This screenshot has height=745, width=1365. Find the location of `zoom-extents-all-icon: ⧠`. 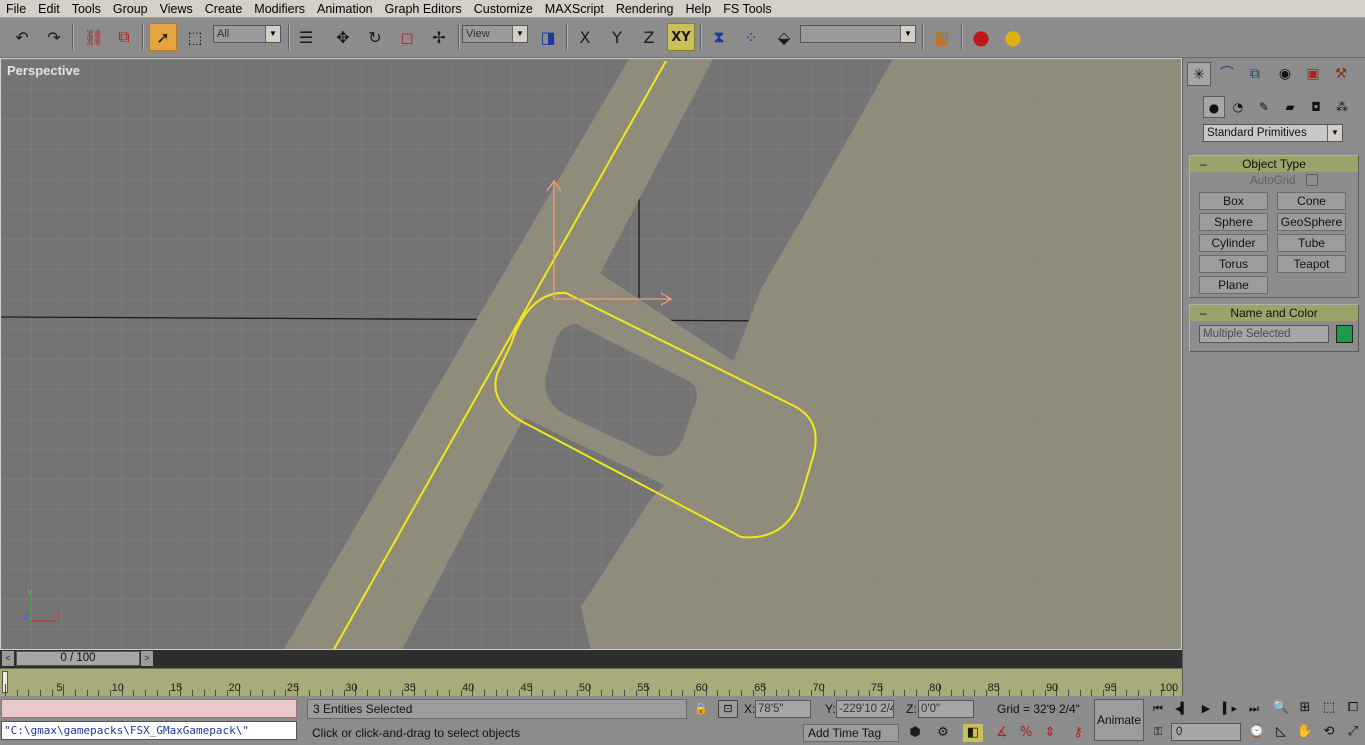

zoom-extents-all-icon: ⧠ is located at coordinates (1353, 708).